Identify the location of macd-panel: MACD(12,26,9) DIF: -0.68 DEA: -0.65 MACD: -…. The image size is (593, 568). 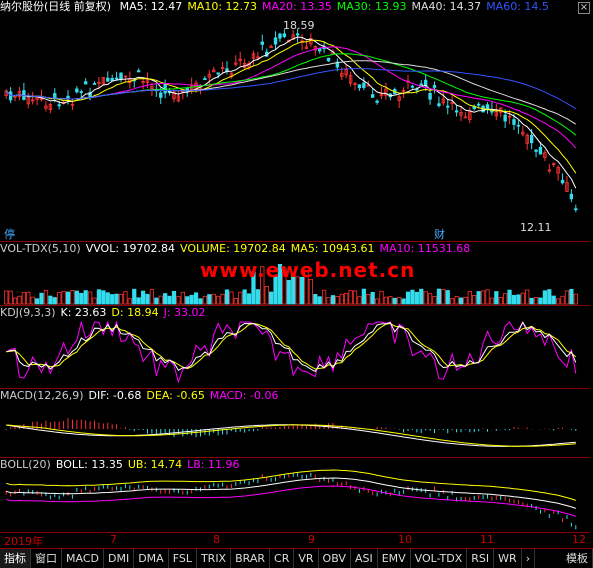
(295, 422).